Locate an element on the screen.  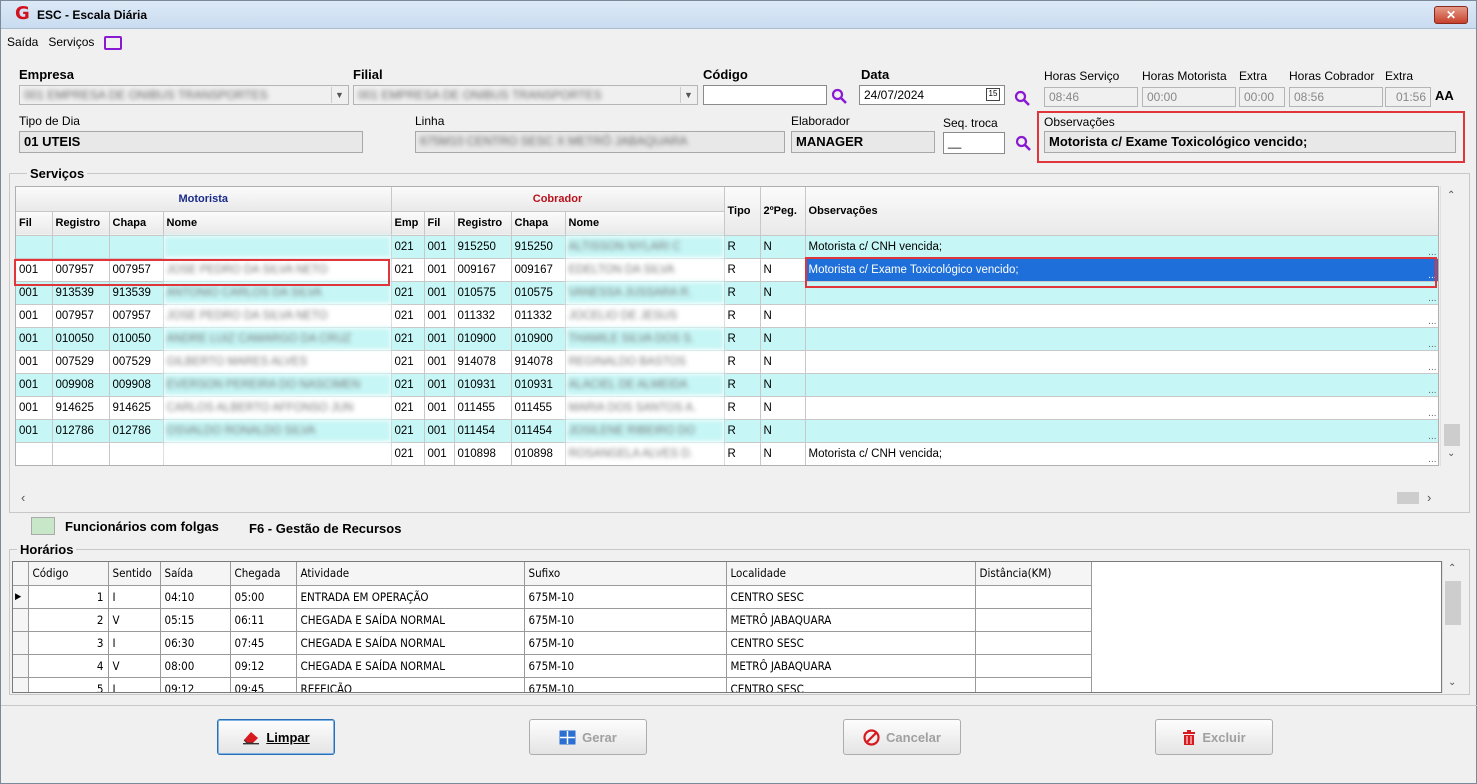
menu-servicos: Serviços is located at coordinates (71, 42).